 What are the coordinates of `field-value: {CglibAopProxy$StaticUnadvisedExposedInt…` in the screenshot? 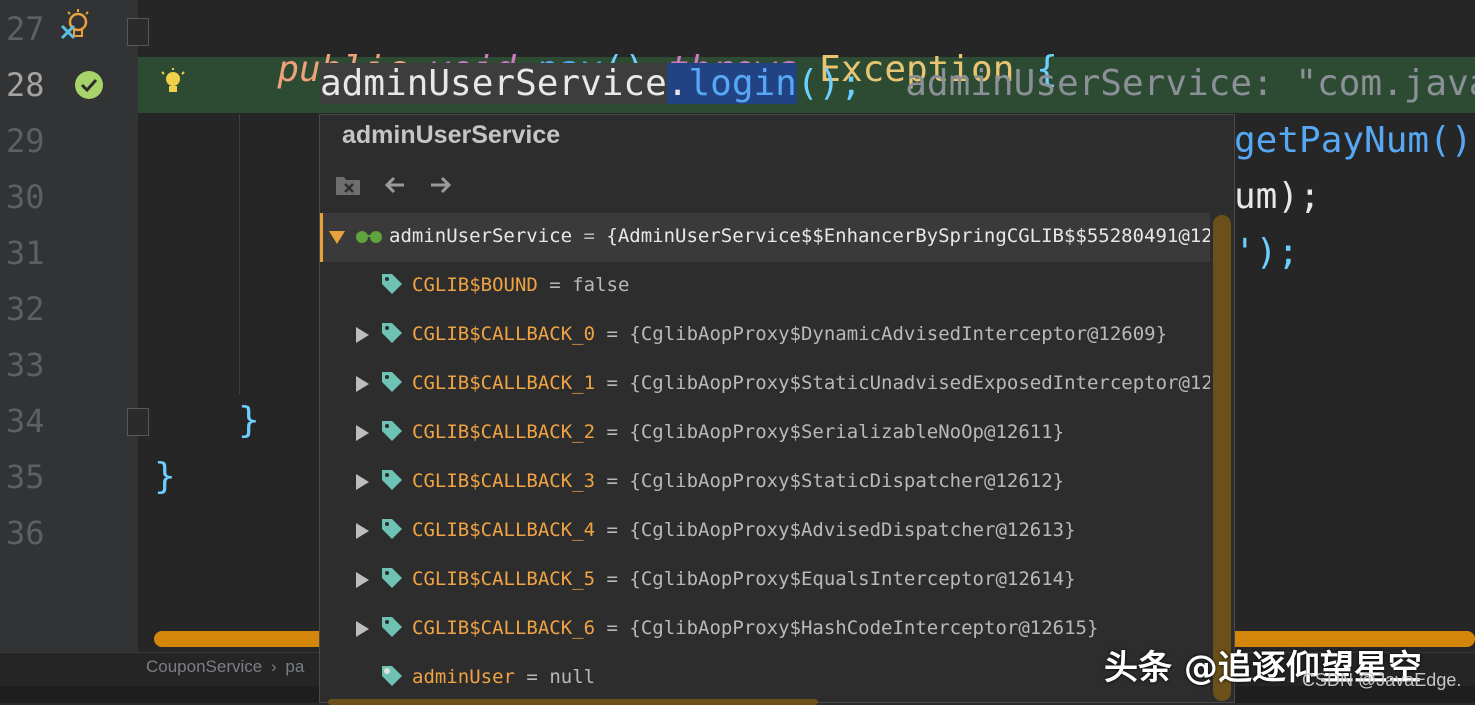 It's located at (919, 383).